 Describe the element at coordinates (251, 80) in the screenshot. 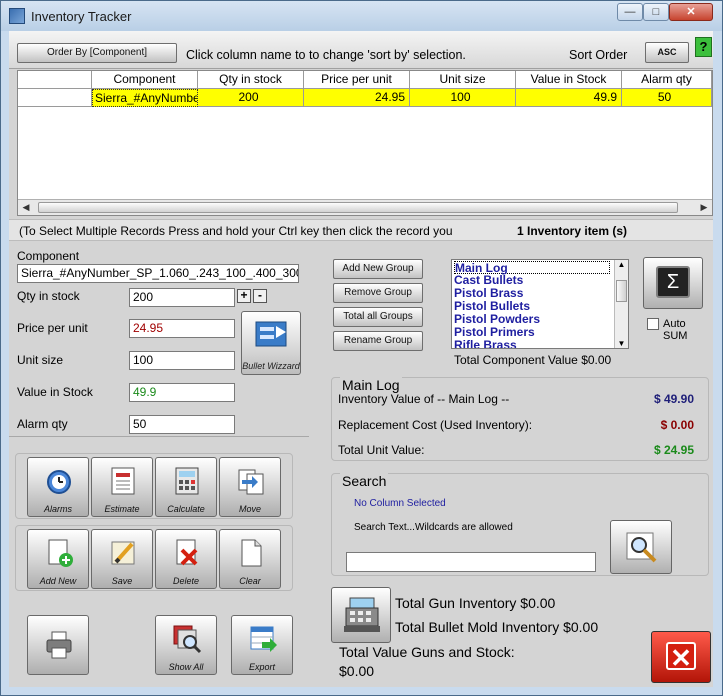

I see `column-header-qty: Qty in stock` at that location.